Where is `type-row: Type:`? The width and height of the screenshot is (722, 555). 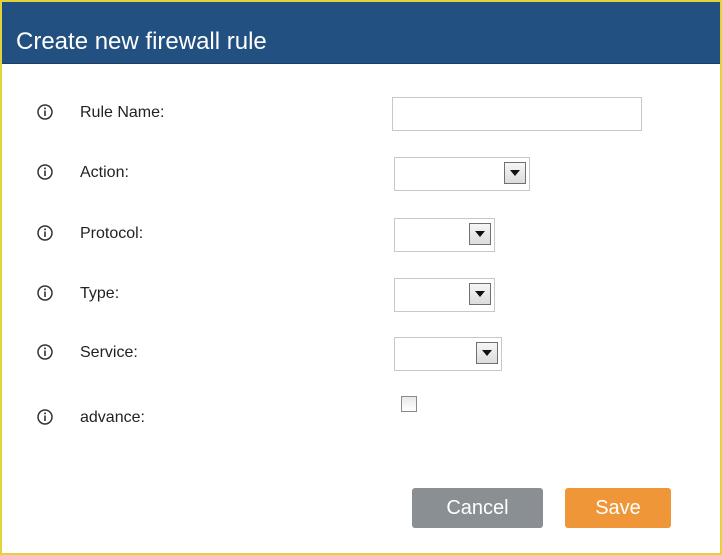
type-row: Type: is located at coordinates (361, 295).